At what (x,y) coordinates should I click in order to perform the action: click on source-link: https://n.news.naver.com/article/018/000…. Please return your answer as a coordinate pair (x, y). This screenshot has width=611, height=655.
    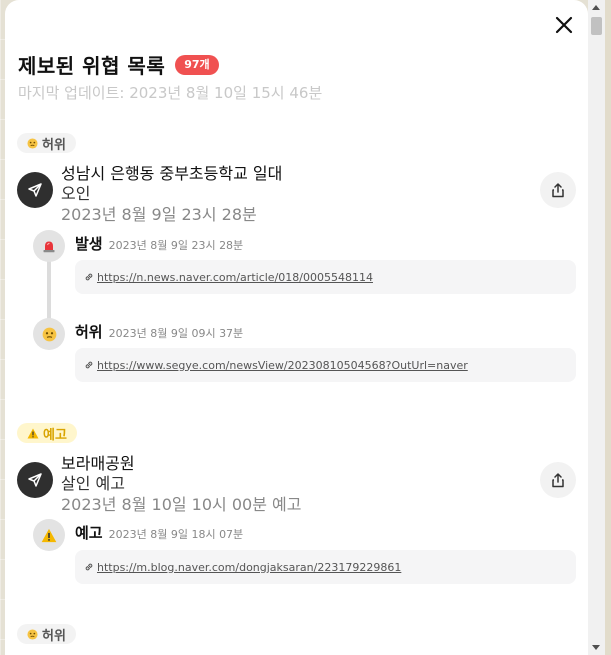
    Looking at the image, I should click on (235, 277).